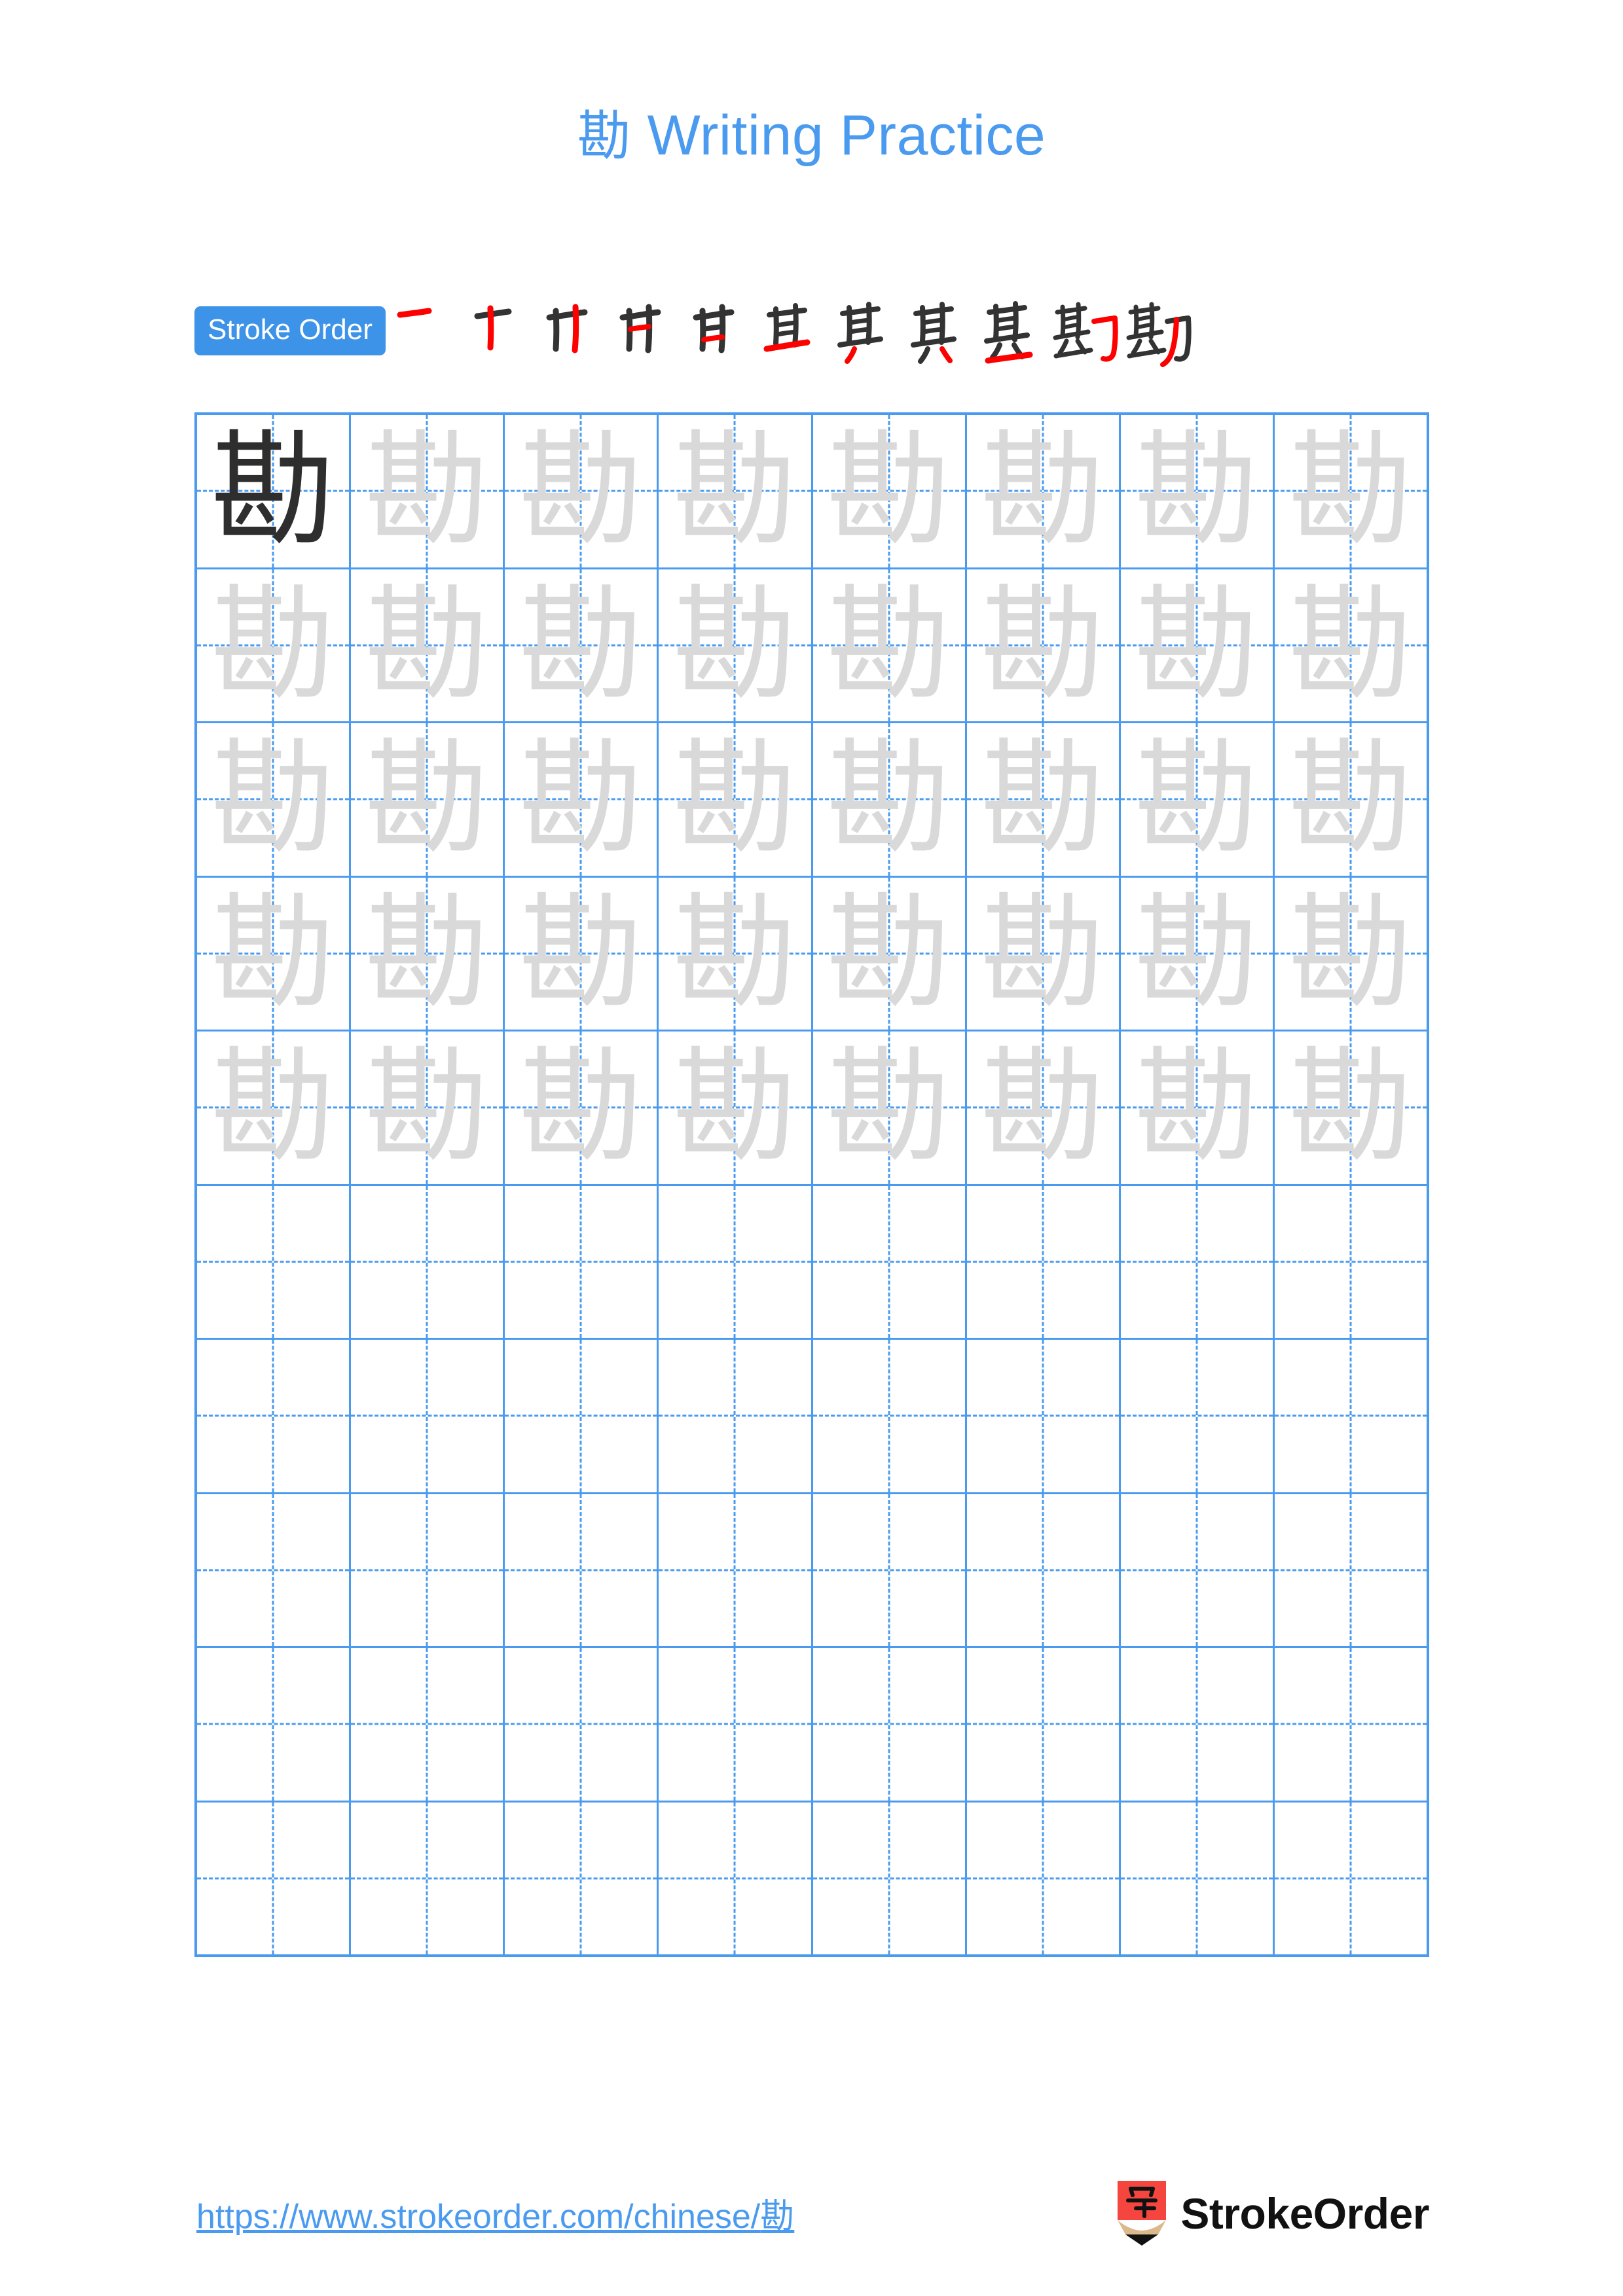 The image size is (1623, 2296). What do you see at coordinates (495, 2213) in the screenshot?
I see `footer-url-link: https://www.strokeorder.com/chinese/勘` at bounding box center [495, 2213].